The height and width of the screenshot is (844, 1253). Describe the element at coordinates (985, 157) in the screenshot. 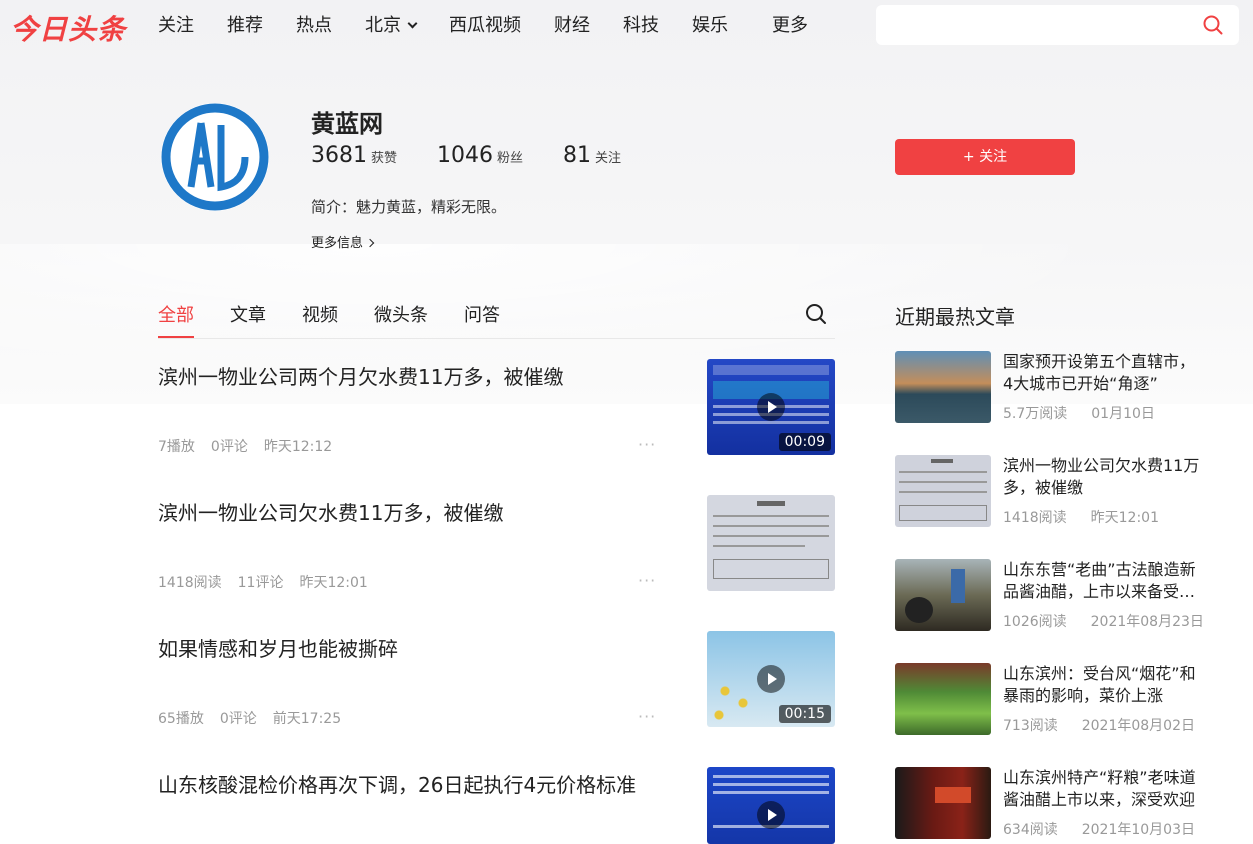

I see `follow-button: + 关注` at that location.